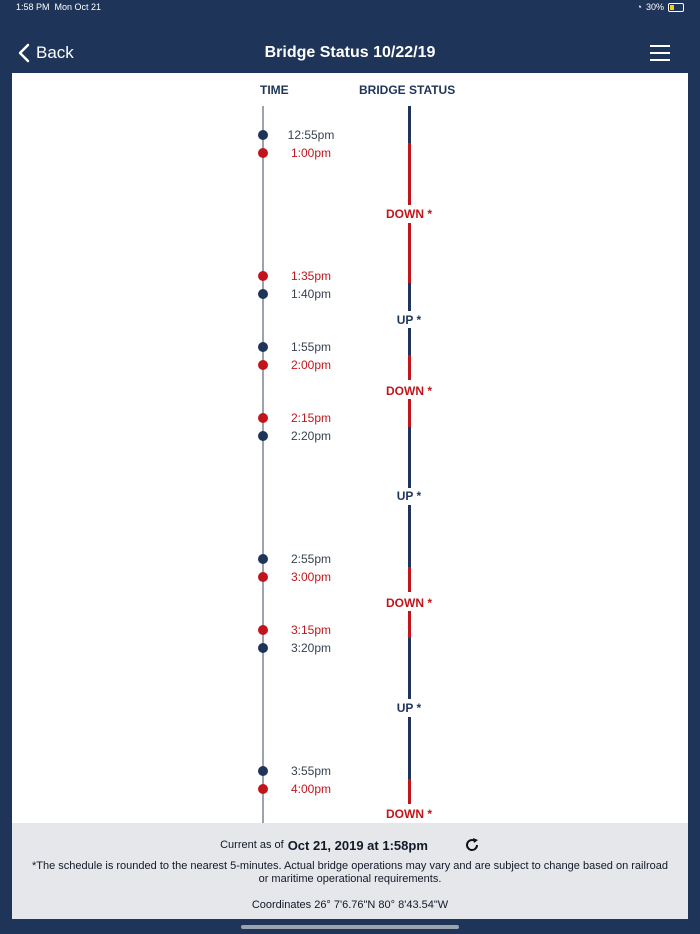 This screenshot has height=934, width=700. Describe the element at coordinates (274, 90) in the screenshot. I see `time-column-header: TIME` at that location.